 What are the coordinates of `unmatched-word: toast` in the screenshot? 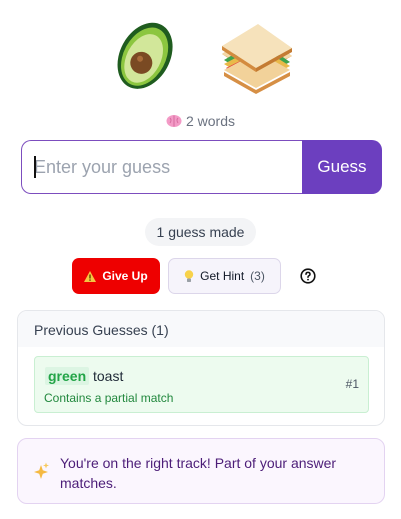 It's located at (108, 376).